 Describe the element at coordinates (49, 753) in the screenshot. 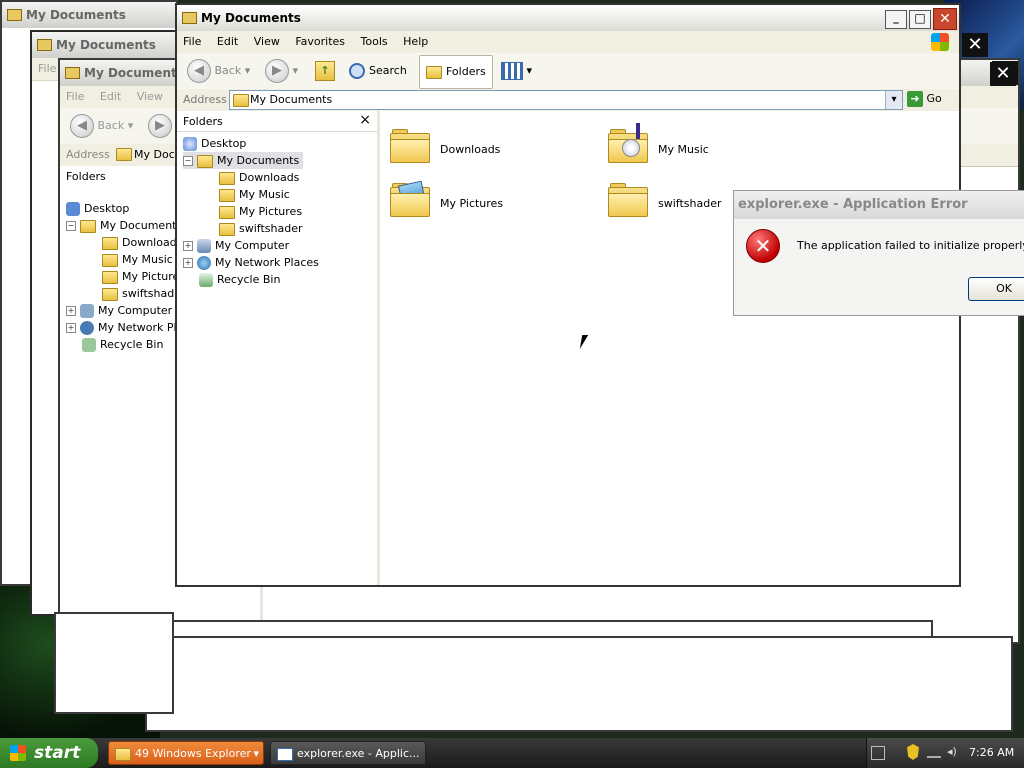

I see `start-button: start` at that location.